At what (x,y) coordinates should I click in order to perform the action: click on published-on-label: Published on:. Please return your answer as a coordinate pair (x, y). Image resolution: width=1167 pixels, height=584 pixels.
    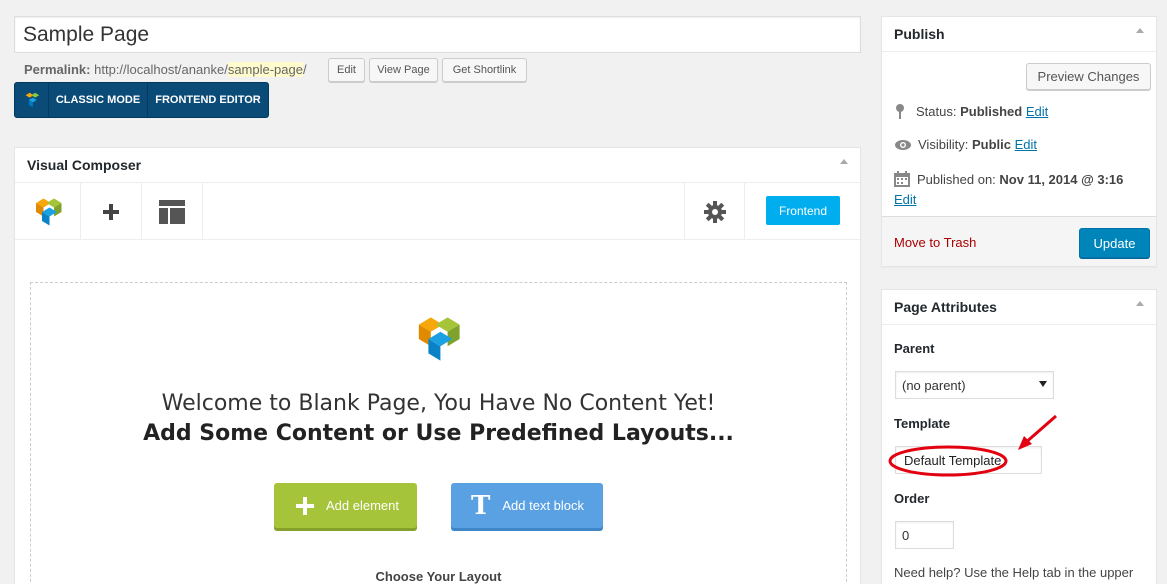
    Looking at the image, I should click on (956, 179).